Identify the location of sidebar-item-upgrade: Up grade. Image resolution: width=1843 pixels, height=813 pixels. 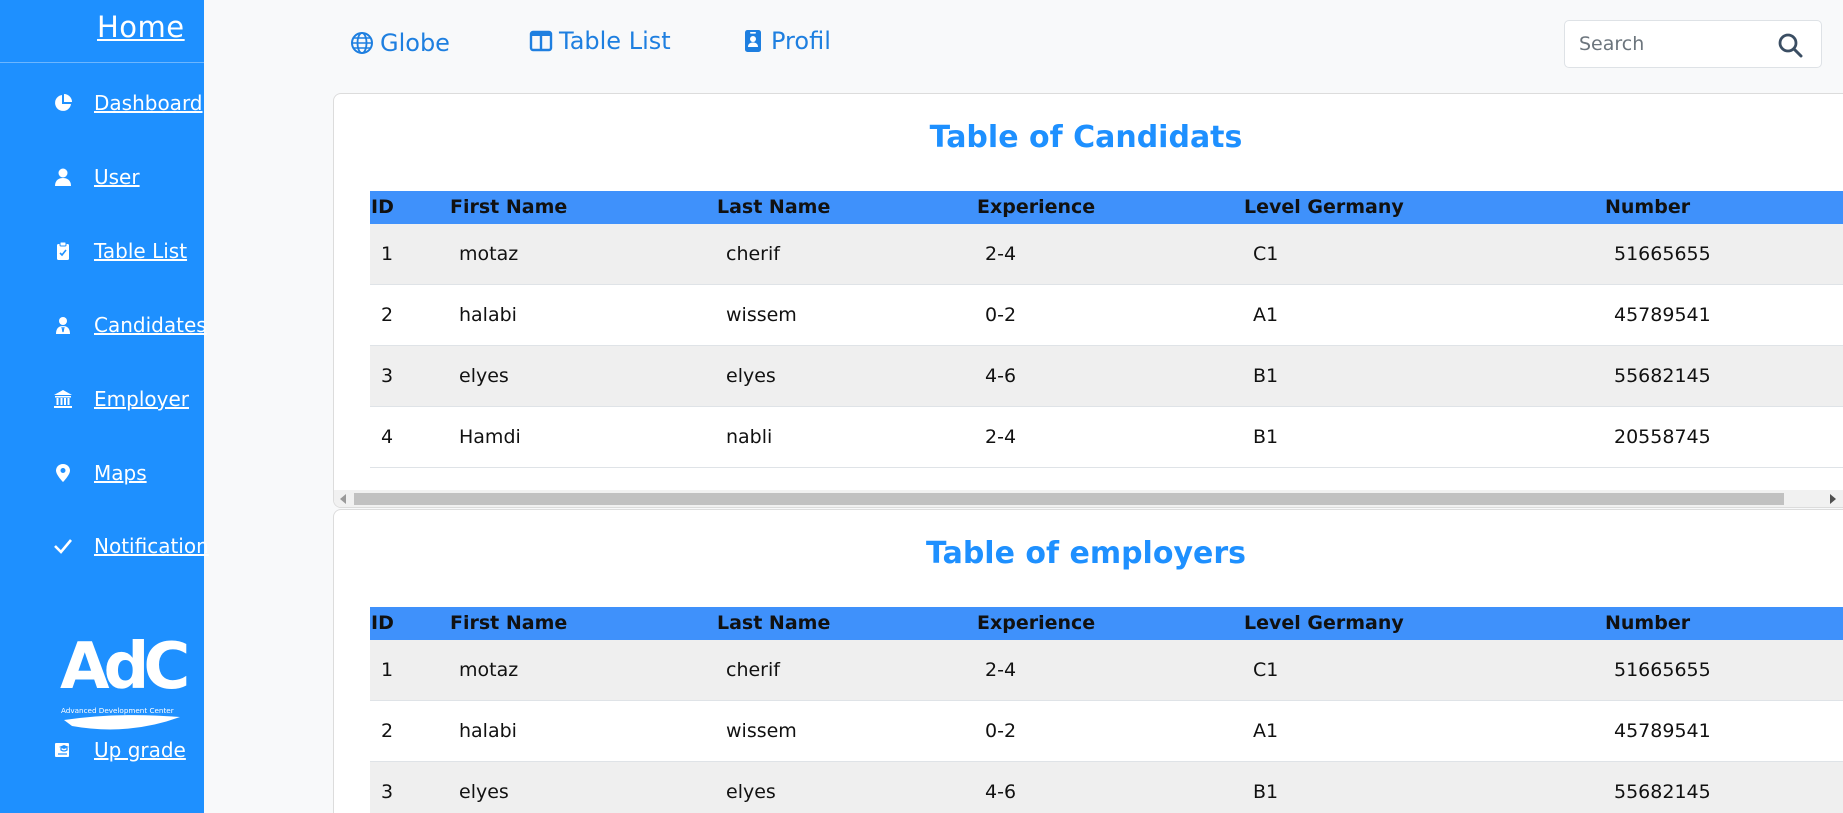
(119, 750).